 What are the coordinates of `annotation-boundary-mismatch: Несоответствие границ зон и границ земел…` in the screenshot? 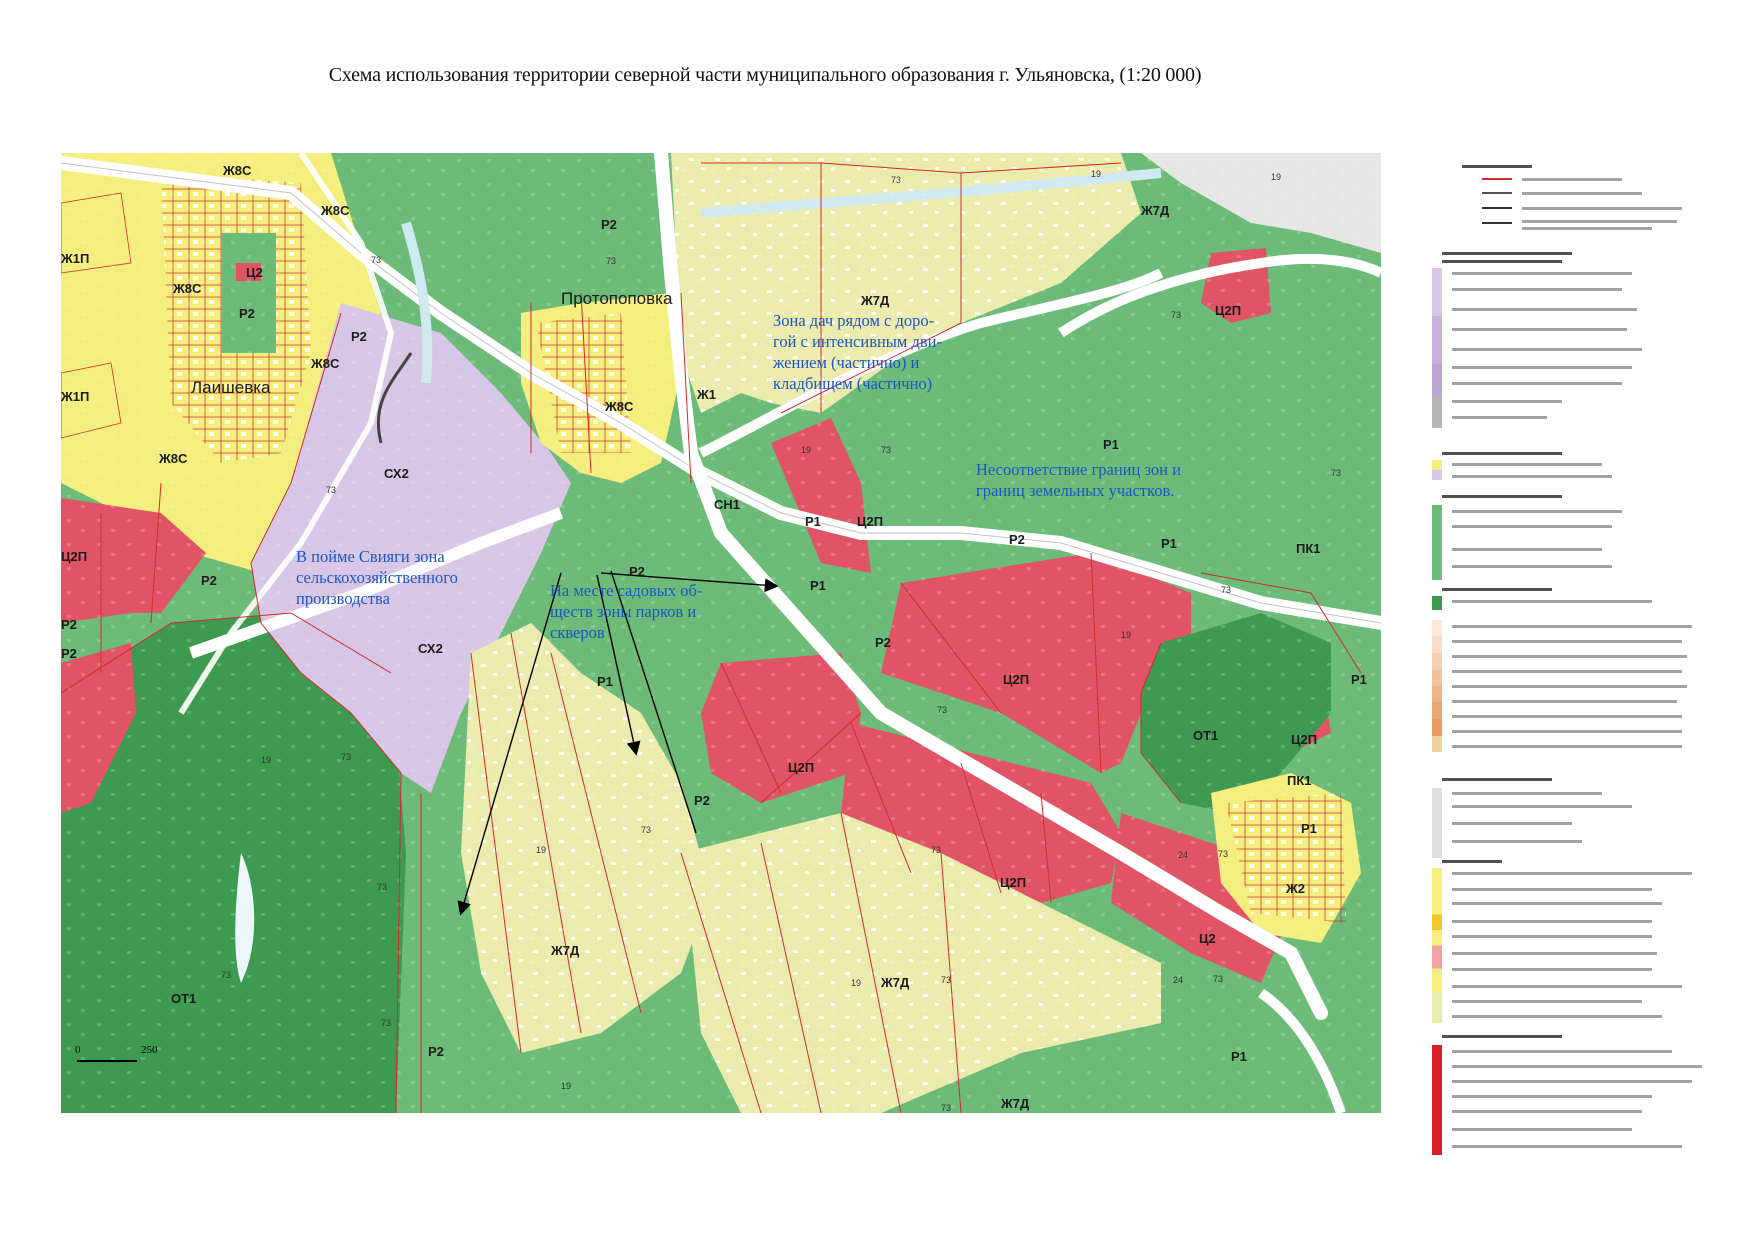 It's located at (1078, 480).